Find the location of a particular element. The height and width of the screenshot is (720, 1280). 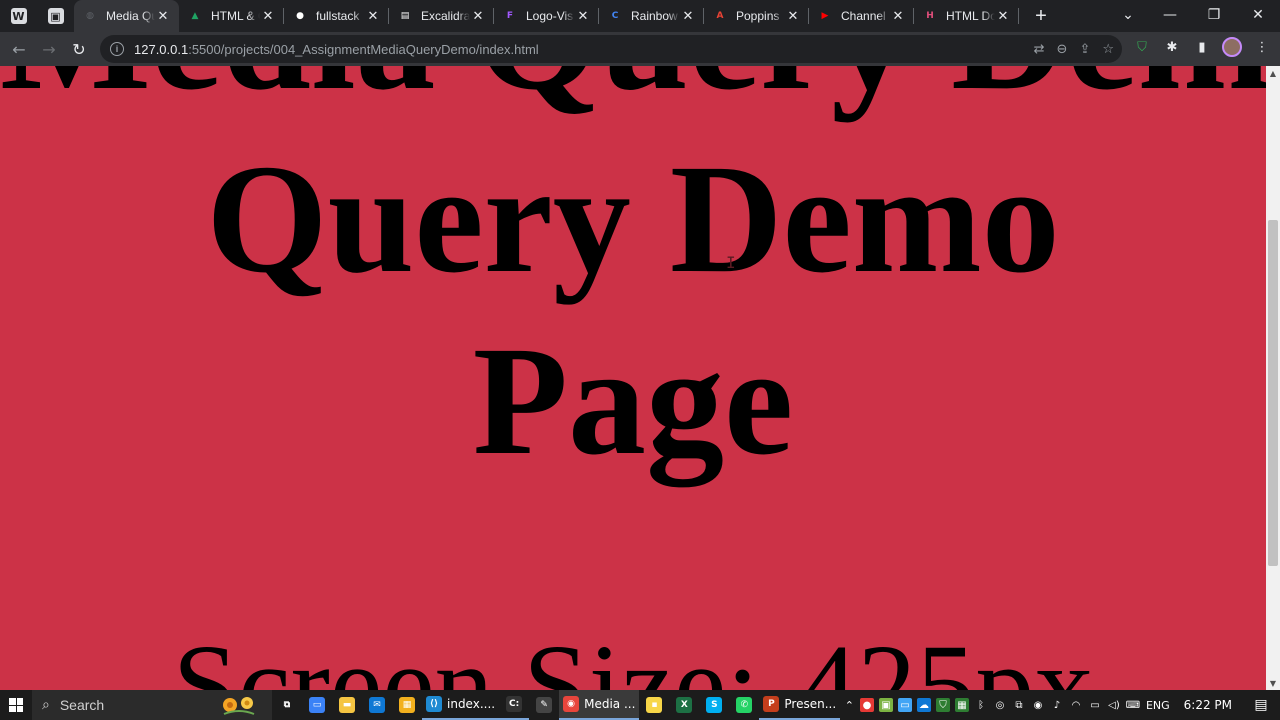

skype-icon: S is located at coordinates (714, 705).